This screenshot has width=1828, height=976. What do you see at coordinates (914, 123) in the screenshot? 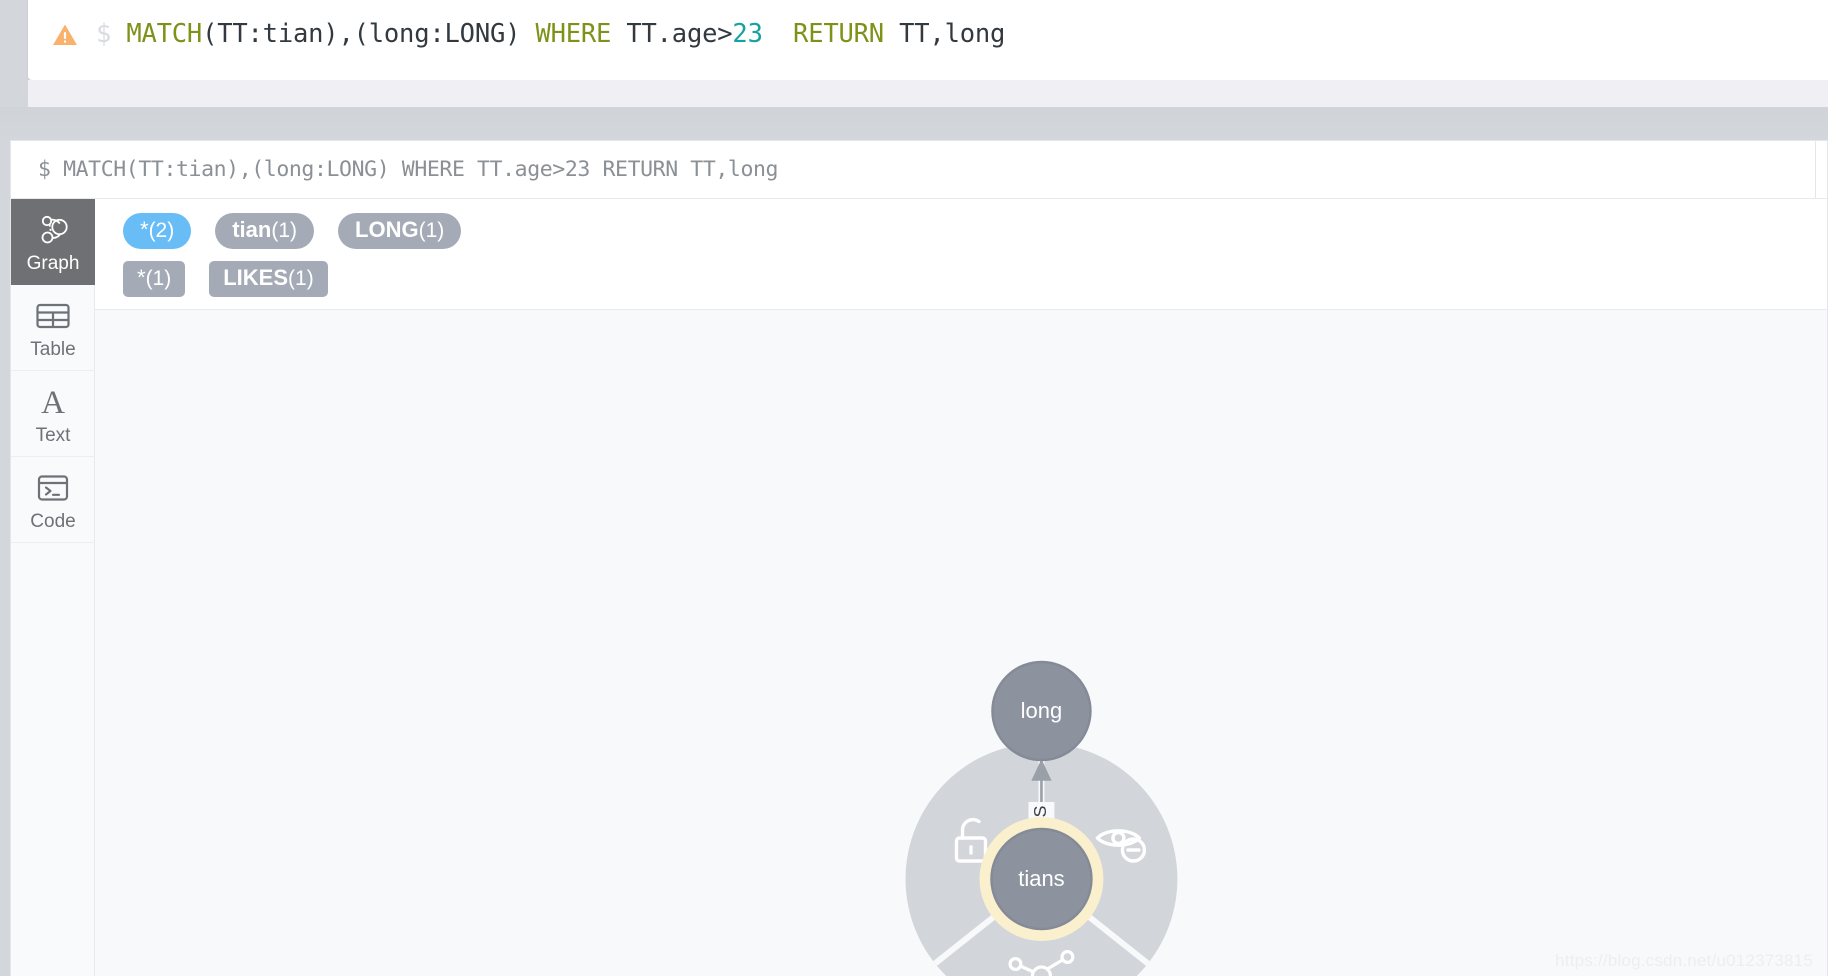
I see `window-background-band` at bounding box center [914, 123].